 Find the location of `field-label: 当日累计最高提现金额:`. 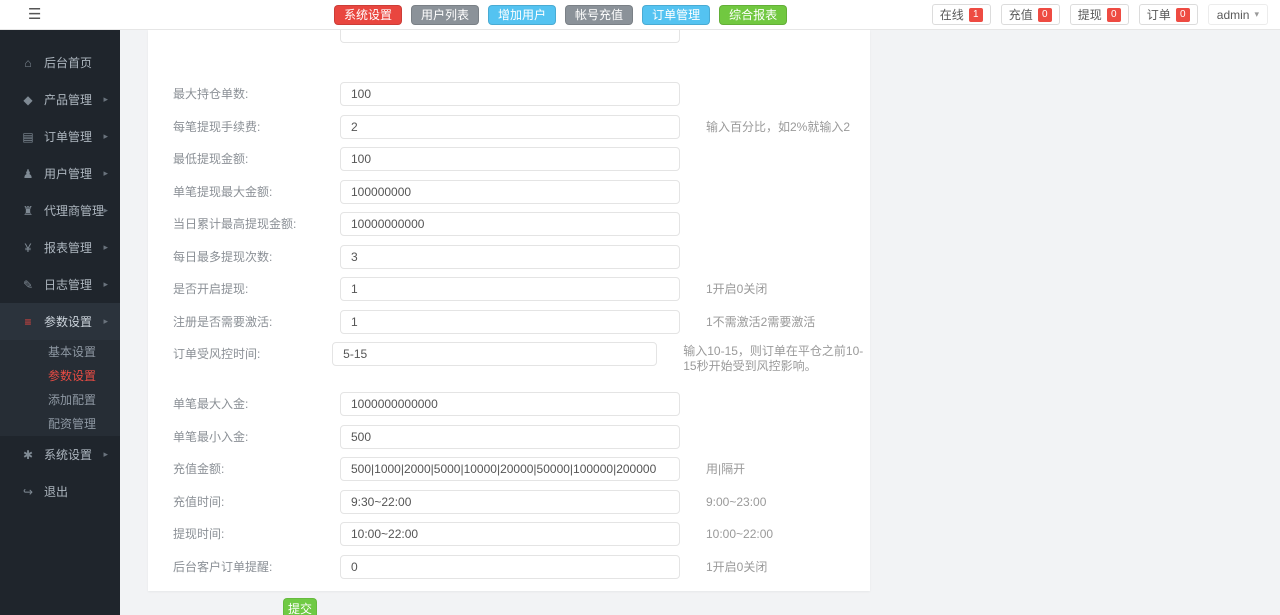

field-label: 当日累计最高提现金额: is located at coordinates (235, 224).